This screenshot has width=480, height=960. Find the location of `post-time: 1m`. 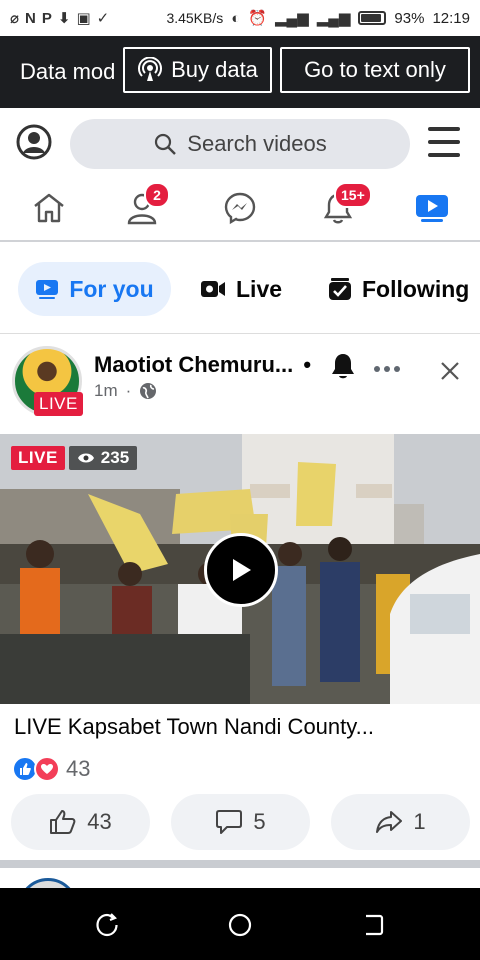

post-time: 1m is located at coordinates (106, 390).